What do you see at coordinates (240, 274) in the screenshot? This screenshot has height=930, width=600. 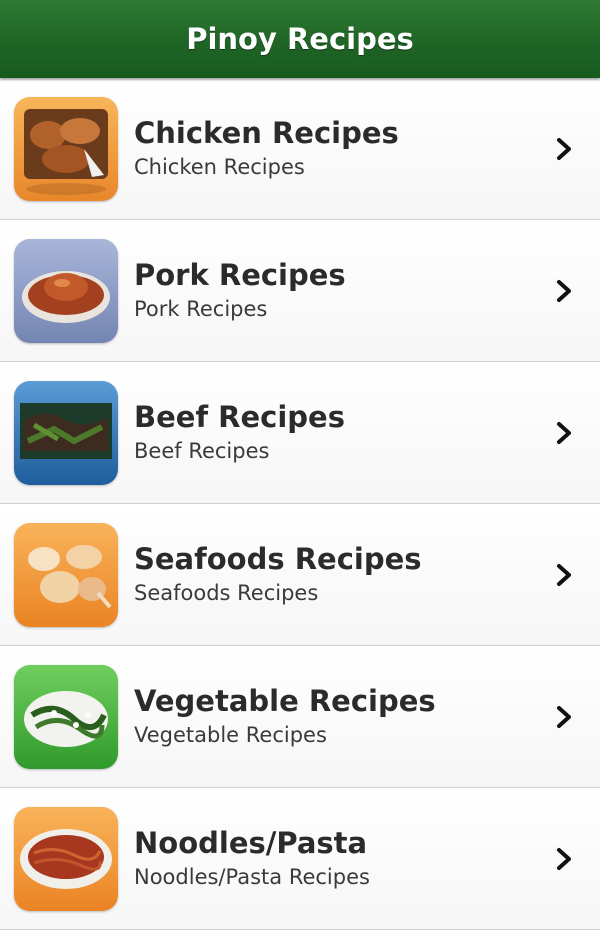 I see `category-title: Pork Recipes` at bounding box center [240, 274].